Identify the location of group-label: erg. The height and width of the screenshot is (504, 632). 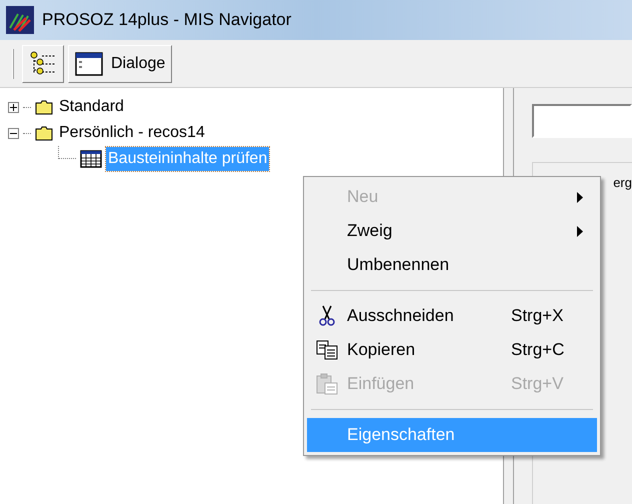
(622, 182).